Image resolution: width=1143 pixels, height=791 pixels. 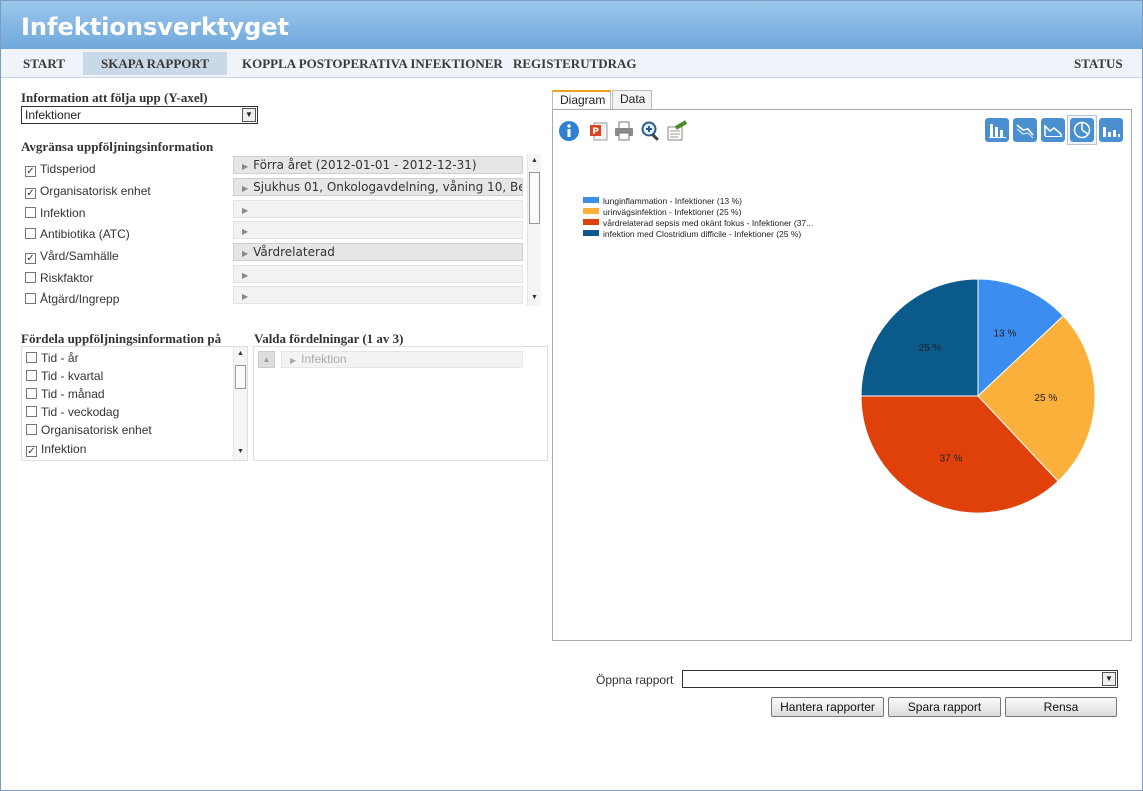 I want to click on column-chart-icon, so click(x=1111, y=130).